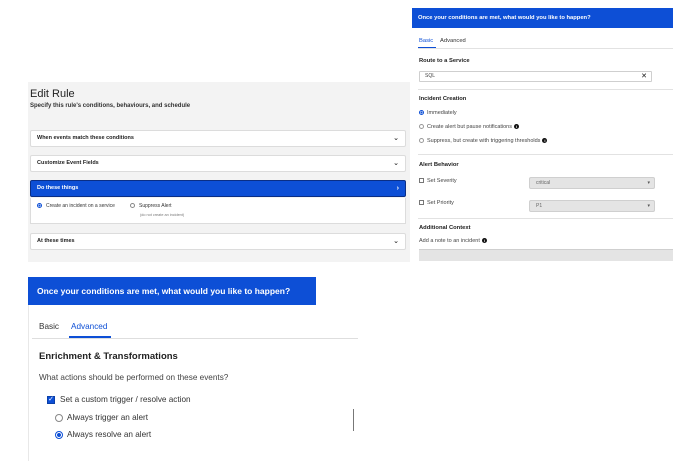  I want to click on enrichment-heading: Enrichment & Transformations, so click(108, 356).